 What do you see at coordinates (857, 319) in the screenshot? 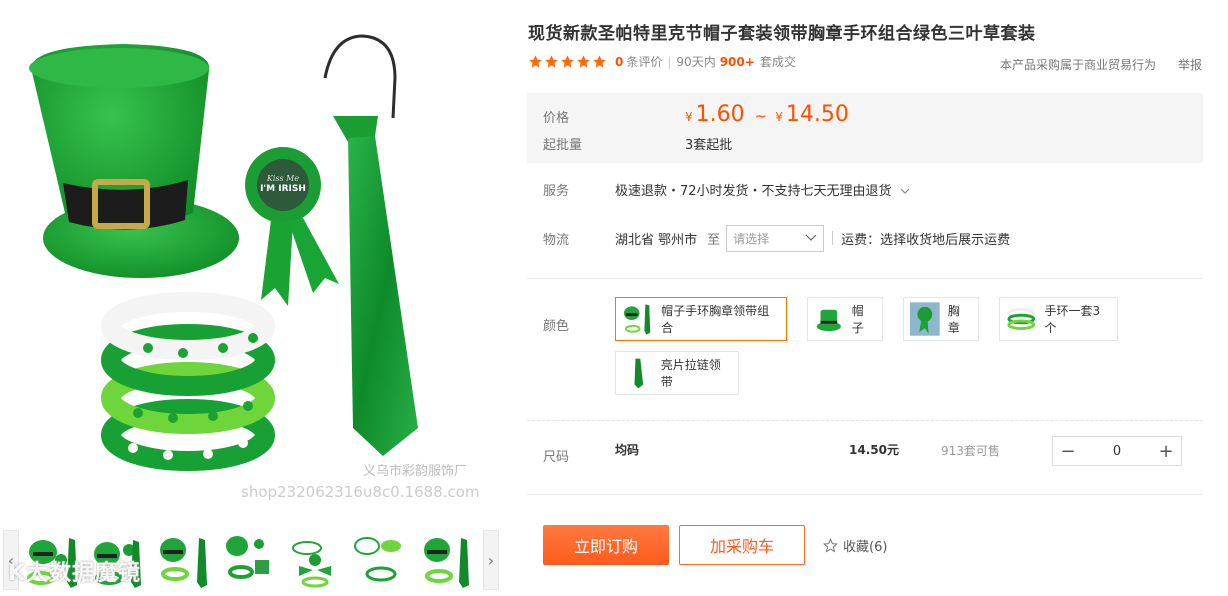
I see `color-option-label: 帽子` at bounding box center [857, 319].